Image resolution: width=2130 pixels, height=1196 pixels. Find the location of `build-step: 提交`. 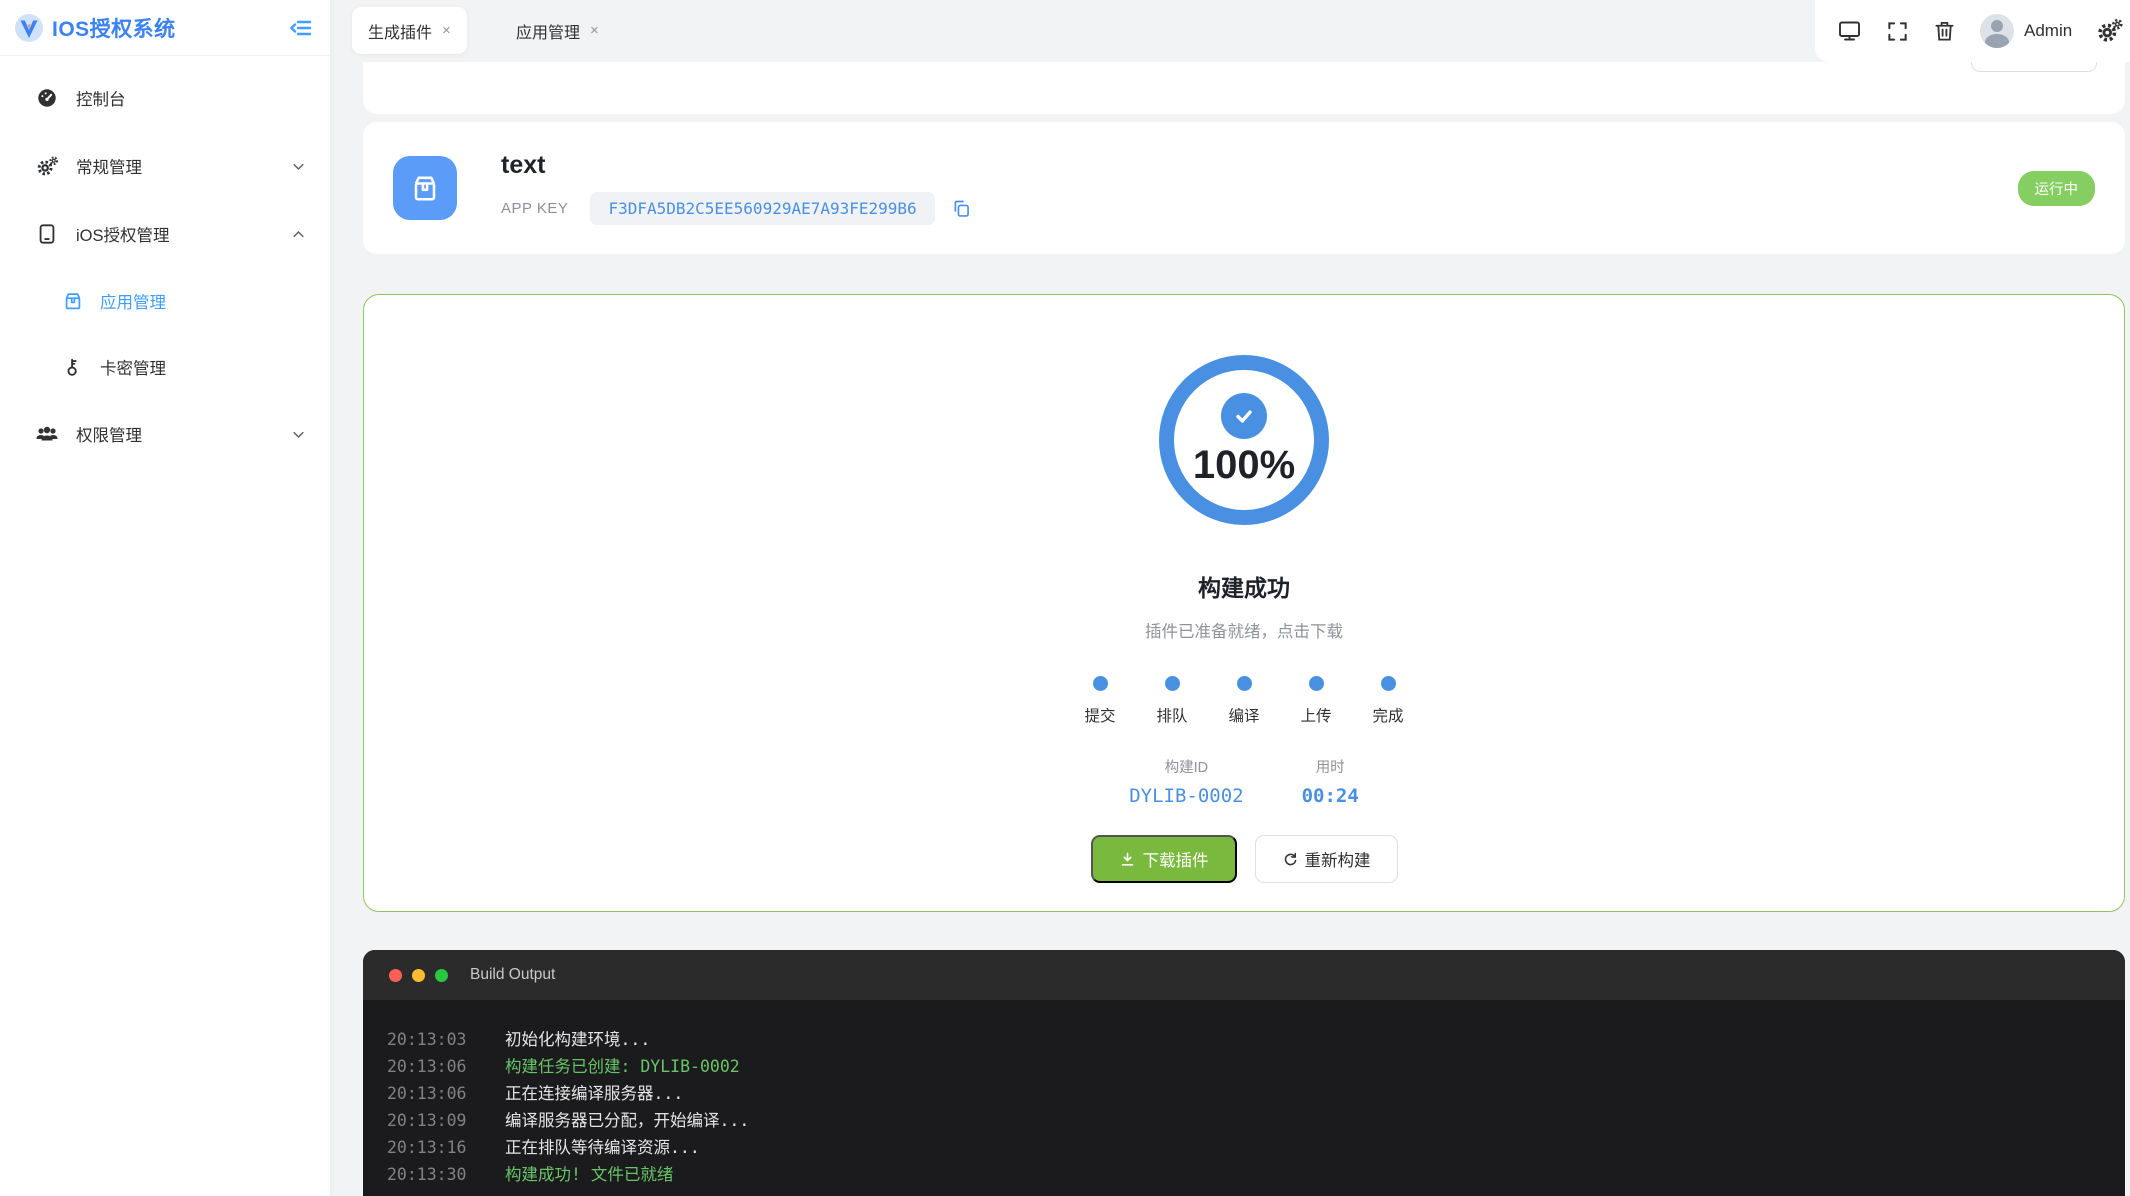

build-step: 提交 is located at coordinates (1100, 701).